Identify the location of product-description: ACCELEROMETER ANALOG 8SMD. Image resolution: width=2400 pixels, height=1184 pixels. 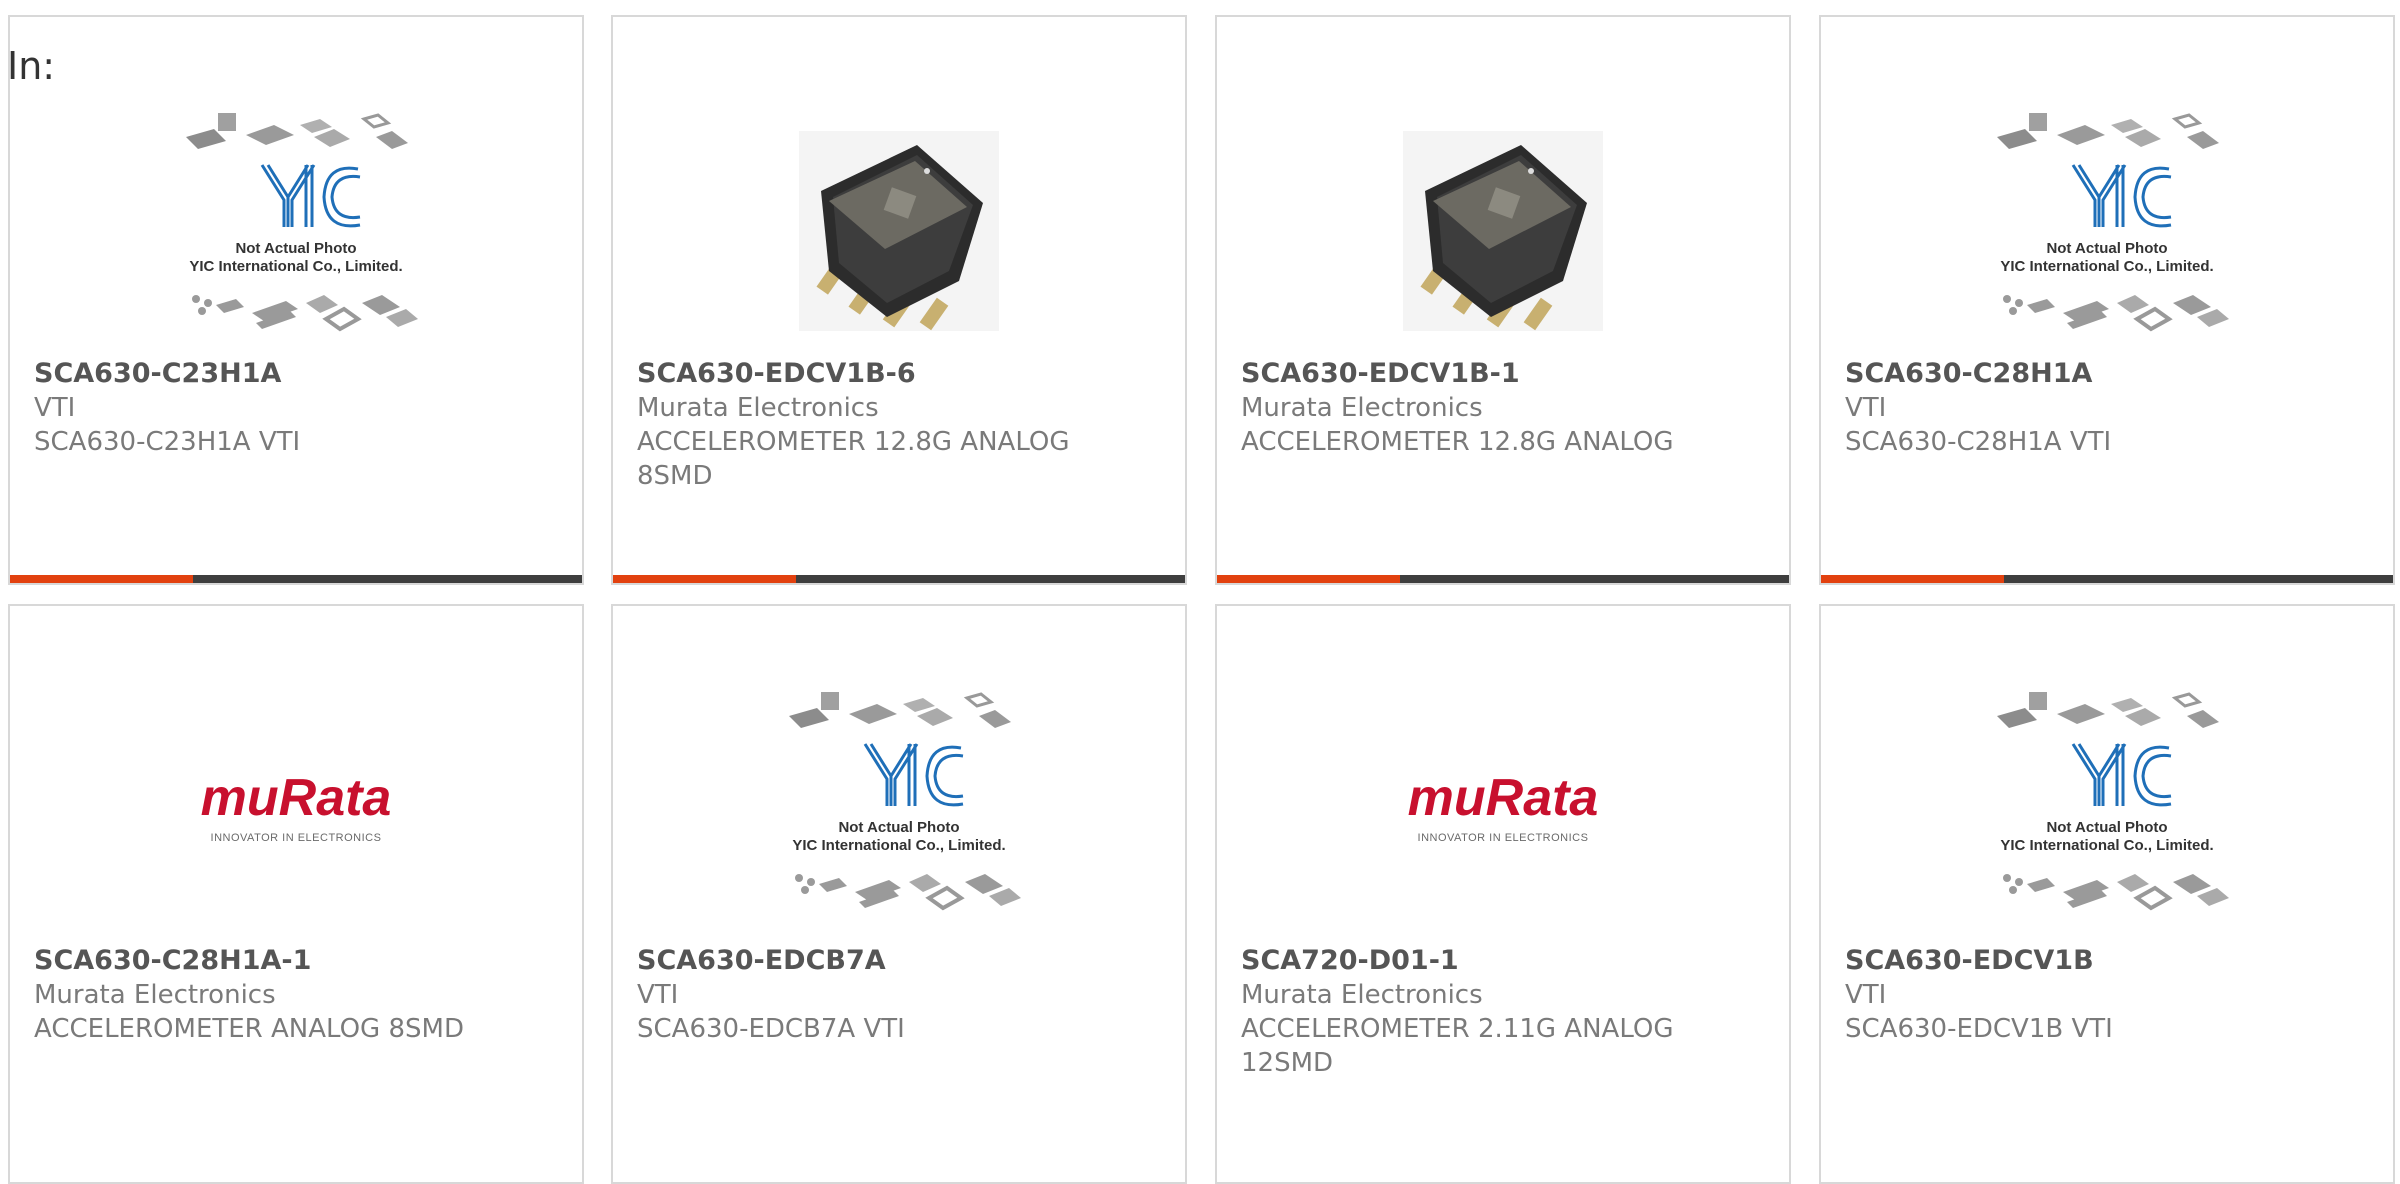
(249, 1029).